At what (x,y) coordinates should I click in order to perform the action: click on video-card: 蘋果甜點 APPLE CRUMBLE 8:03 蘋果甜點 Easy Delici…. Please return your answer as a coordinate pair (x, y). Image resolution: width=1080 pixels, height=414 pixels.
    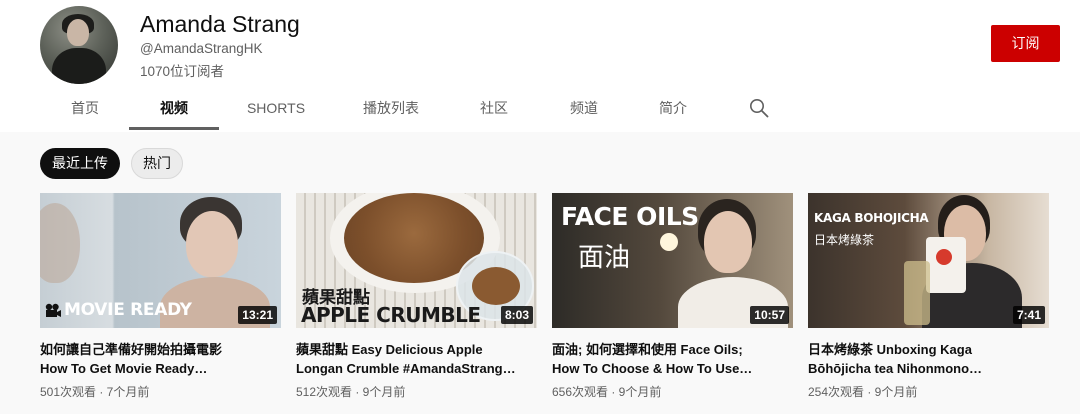
    Looking at the image, I should click on (416, 296).